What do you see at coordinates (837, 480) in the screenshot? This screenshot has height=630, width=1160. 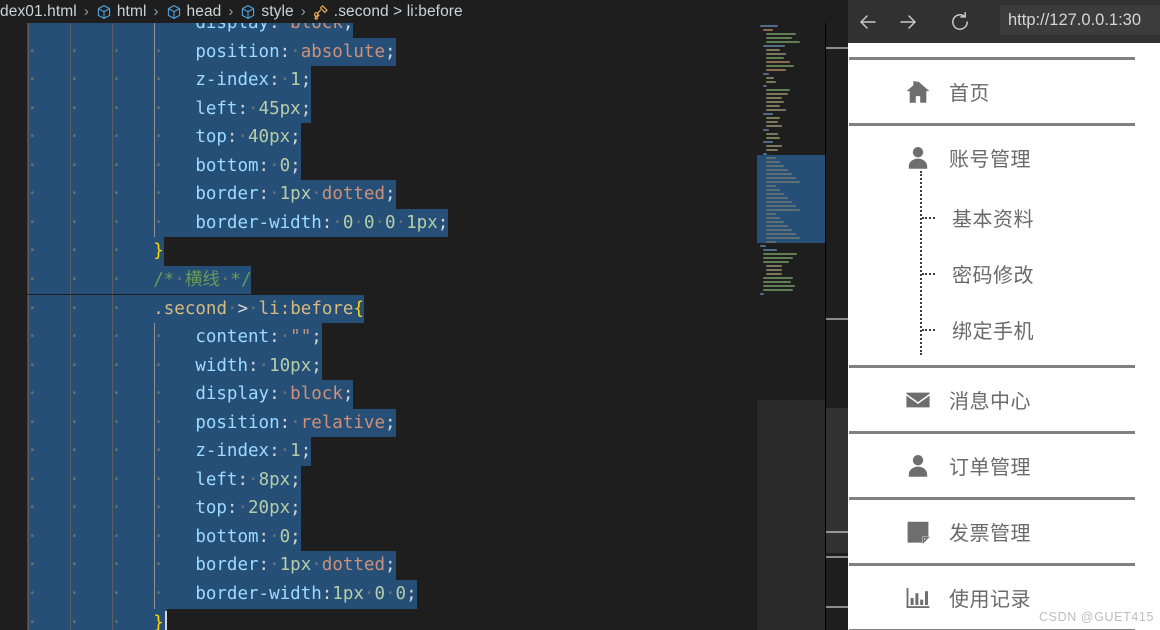 I see `editor-vertical-scrollbar-thumb` at bounding box center [837, 480].